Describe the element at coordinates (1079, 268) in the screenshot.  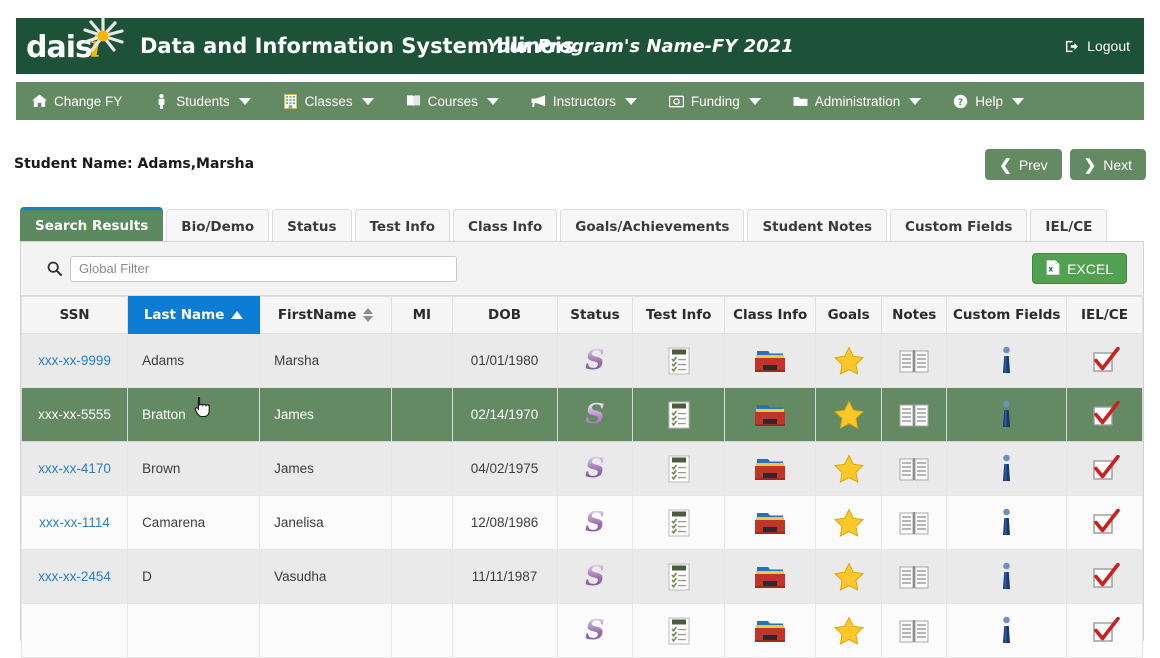
I see `export-excel-button: x EXCEL` at that location.